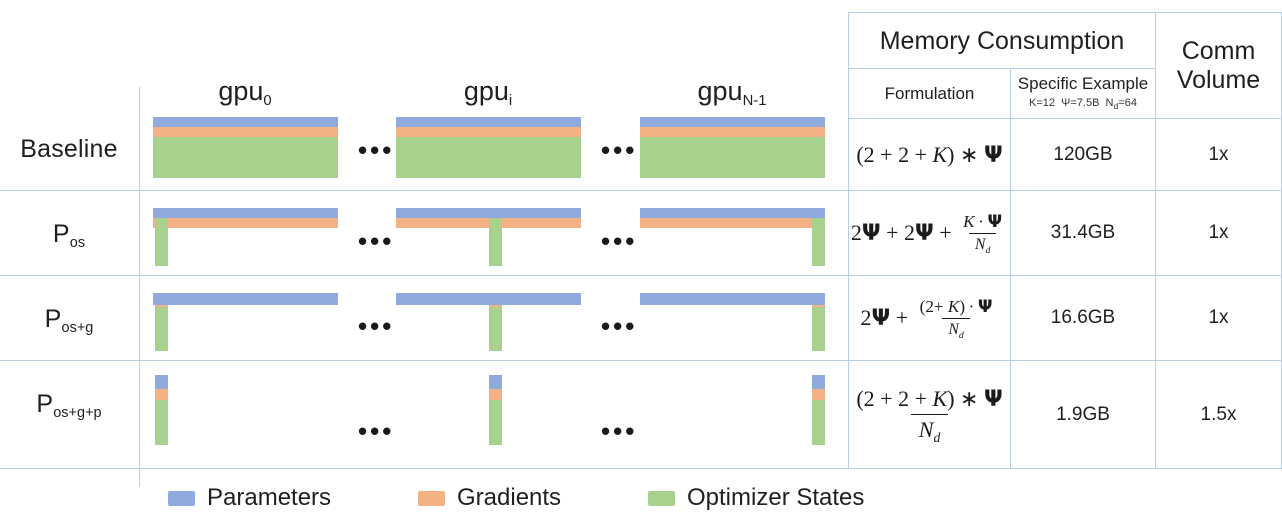 The image size is (1282, 528). I want to click on baseline-gpun-optimizer, so click(732, 157).